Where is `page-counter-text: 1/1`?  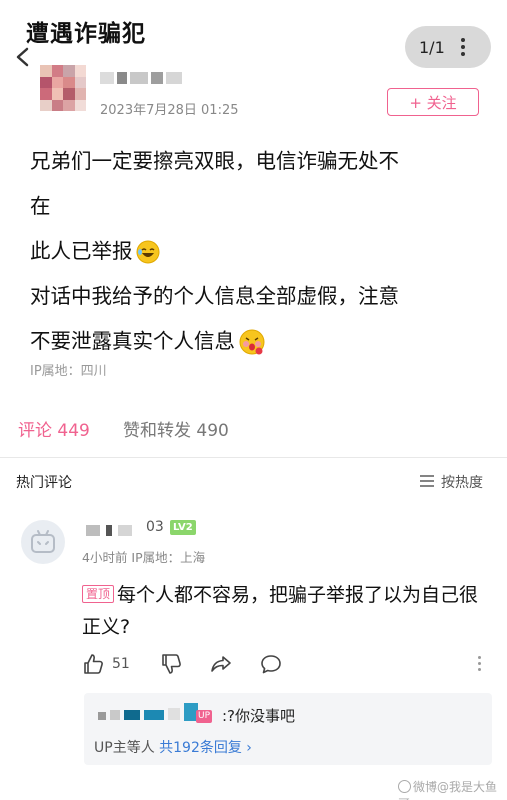 page-counter-text: 1/1 is located at coordinates (432, 47).